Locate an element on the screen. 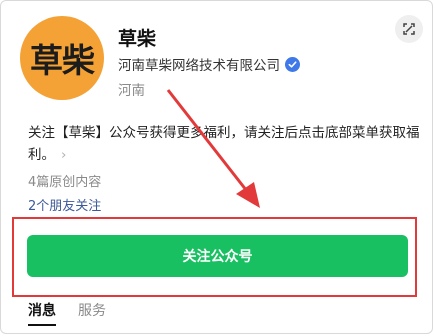 The width and height of the screenshot is (435, 336). description-text: 关注【草柴】公众号获得更多福利，请关注后点击底部菜单获取福利。 is located at coordinates (224, 144).